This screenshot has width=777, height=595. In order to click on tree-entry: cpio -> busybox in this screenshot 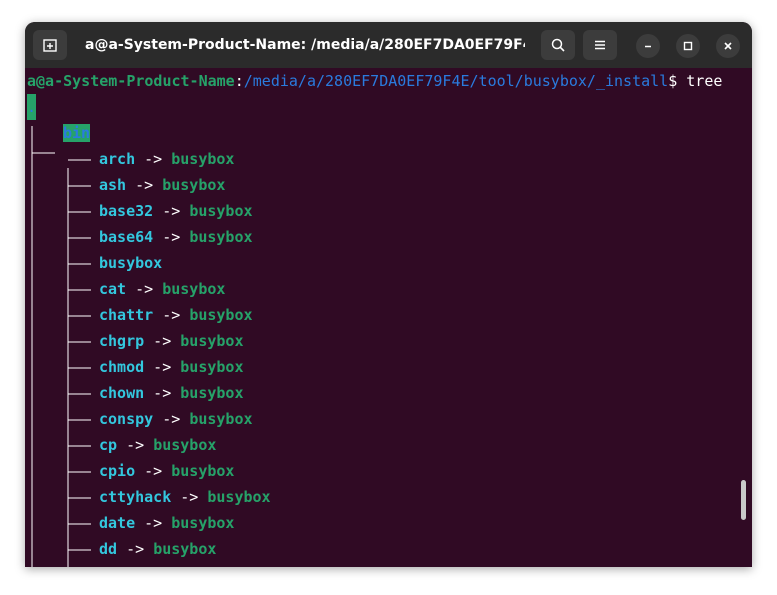, I will do `click(166, 471)`.